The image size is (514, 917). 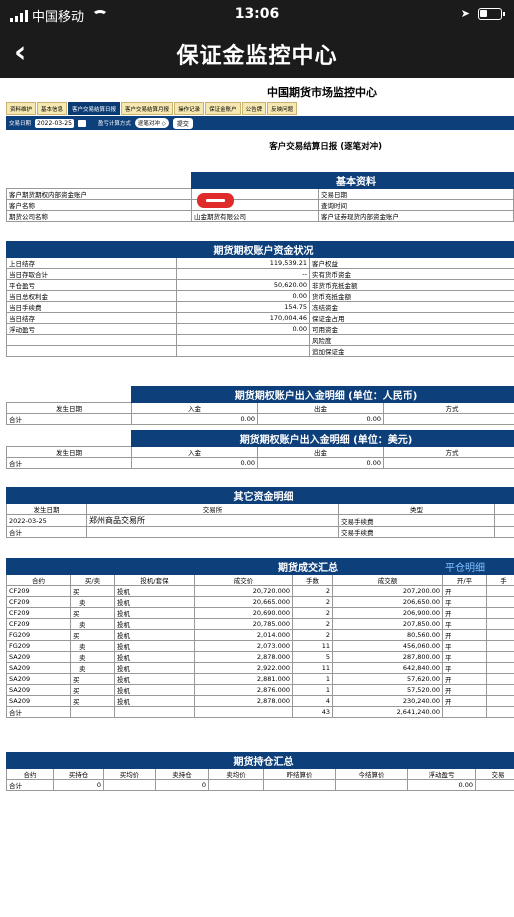 What do you see at coordinates (243, 657) in the screenshot?
I see `table-cell: 2,878.000` at bounding box center [243, 657].